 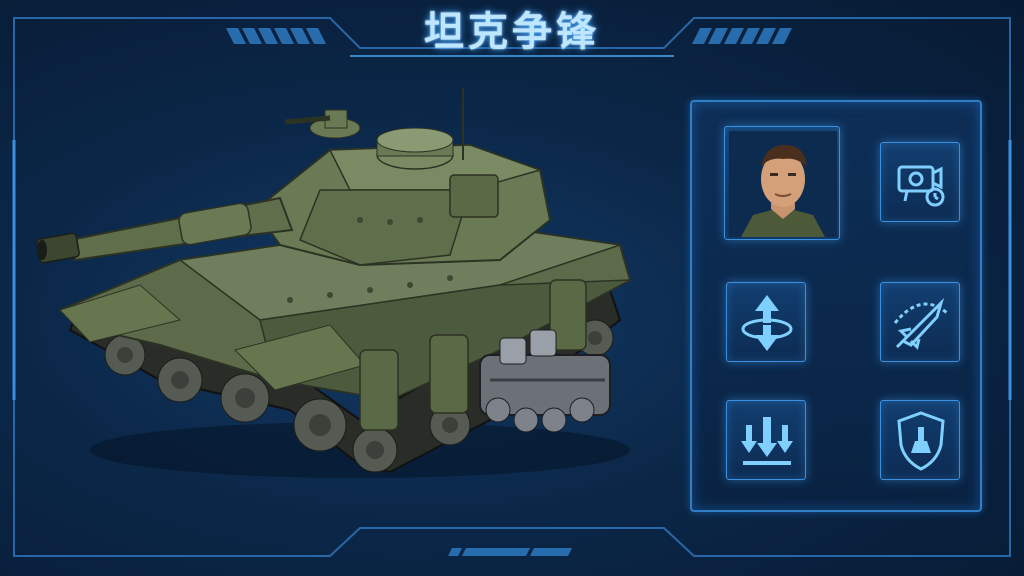 I want to click on elevation-arrows-icon, so click(x=767, y=323).